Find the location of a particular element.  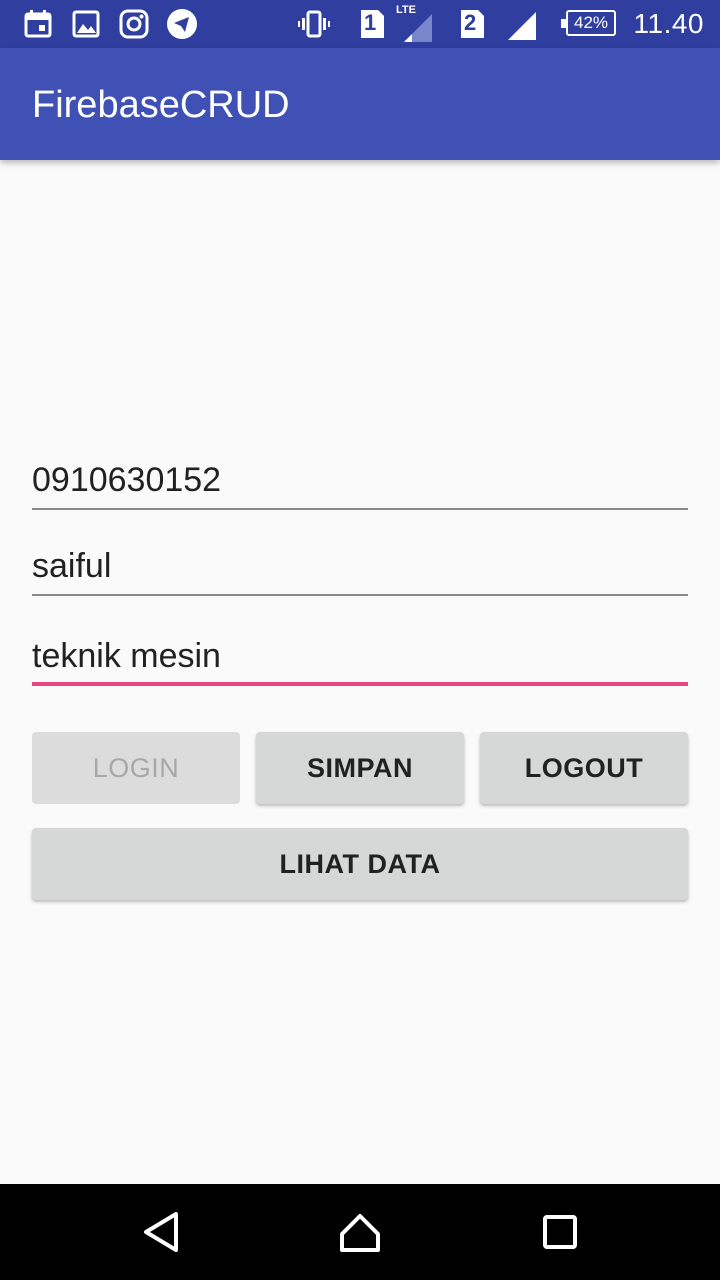

jurusan-underline is located at coordinates (360, 684).